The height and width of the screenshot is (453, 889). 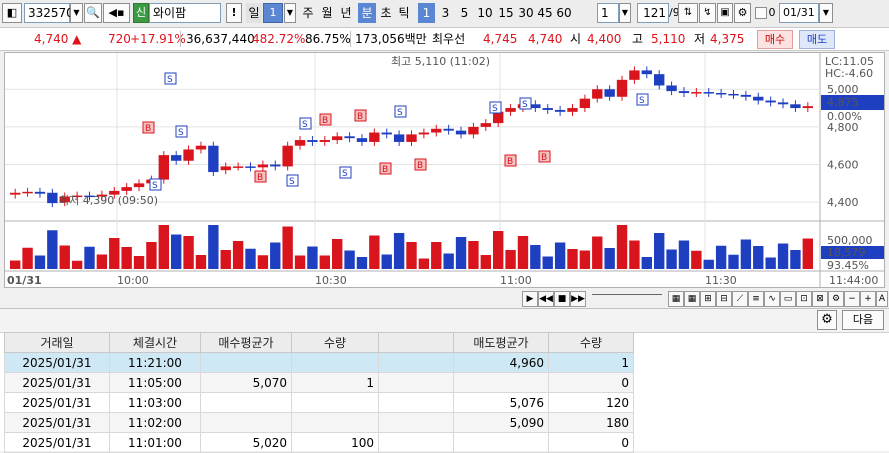 What do you see at coordinates (319, 342) in the screenshot?
I see `table-header: 거래일 체결시간 매수평균가 수량 매도평균가 수량` at bounding box center [319, 342].